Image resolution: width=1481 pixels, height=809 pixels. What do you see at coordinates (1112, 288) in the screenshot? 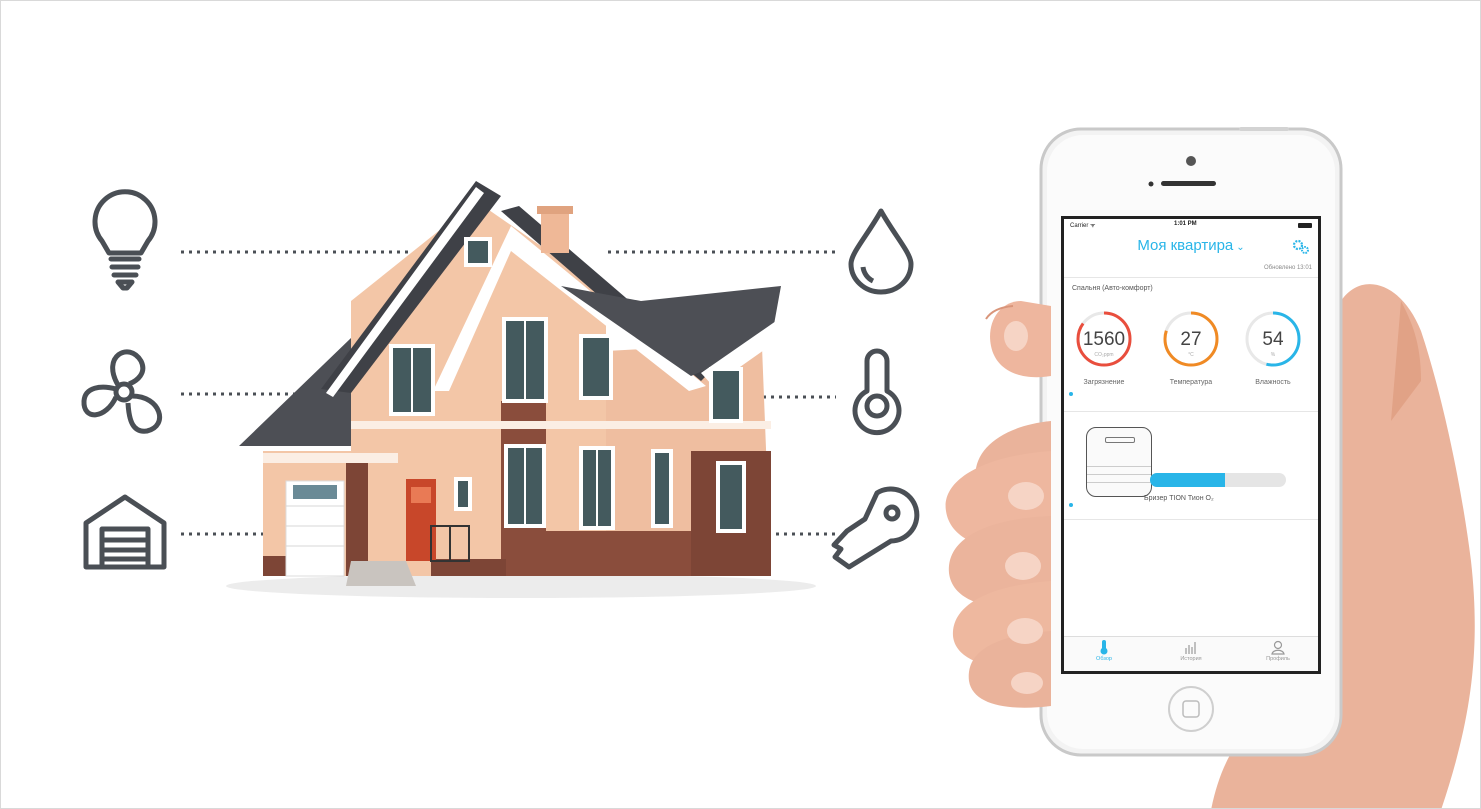
I see `room-label: Спальня (Авто-комфорт)` at bounding box center [1112, 288].